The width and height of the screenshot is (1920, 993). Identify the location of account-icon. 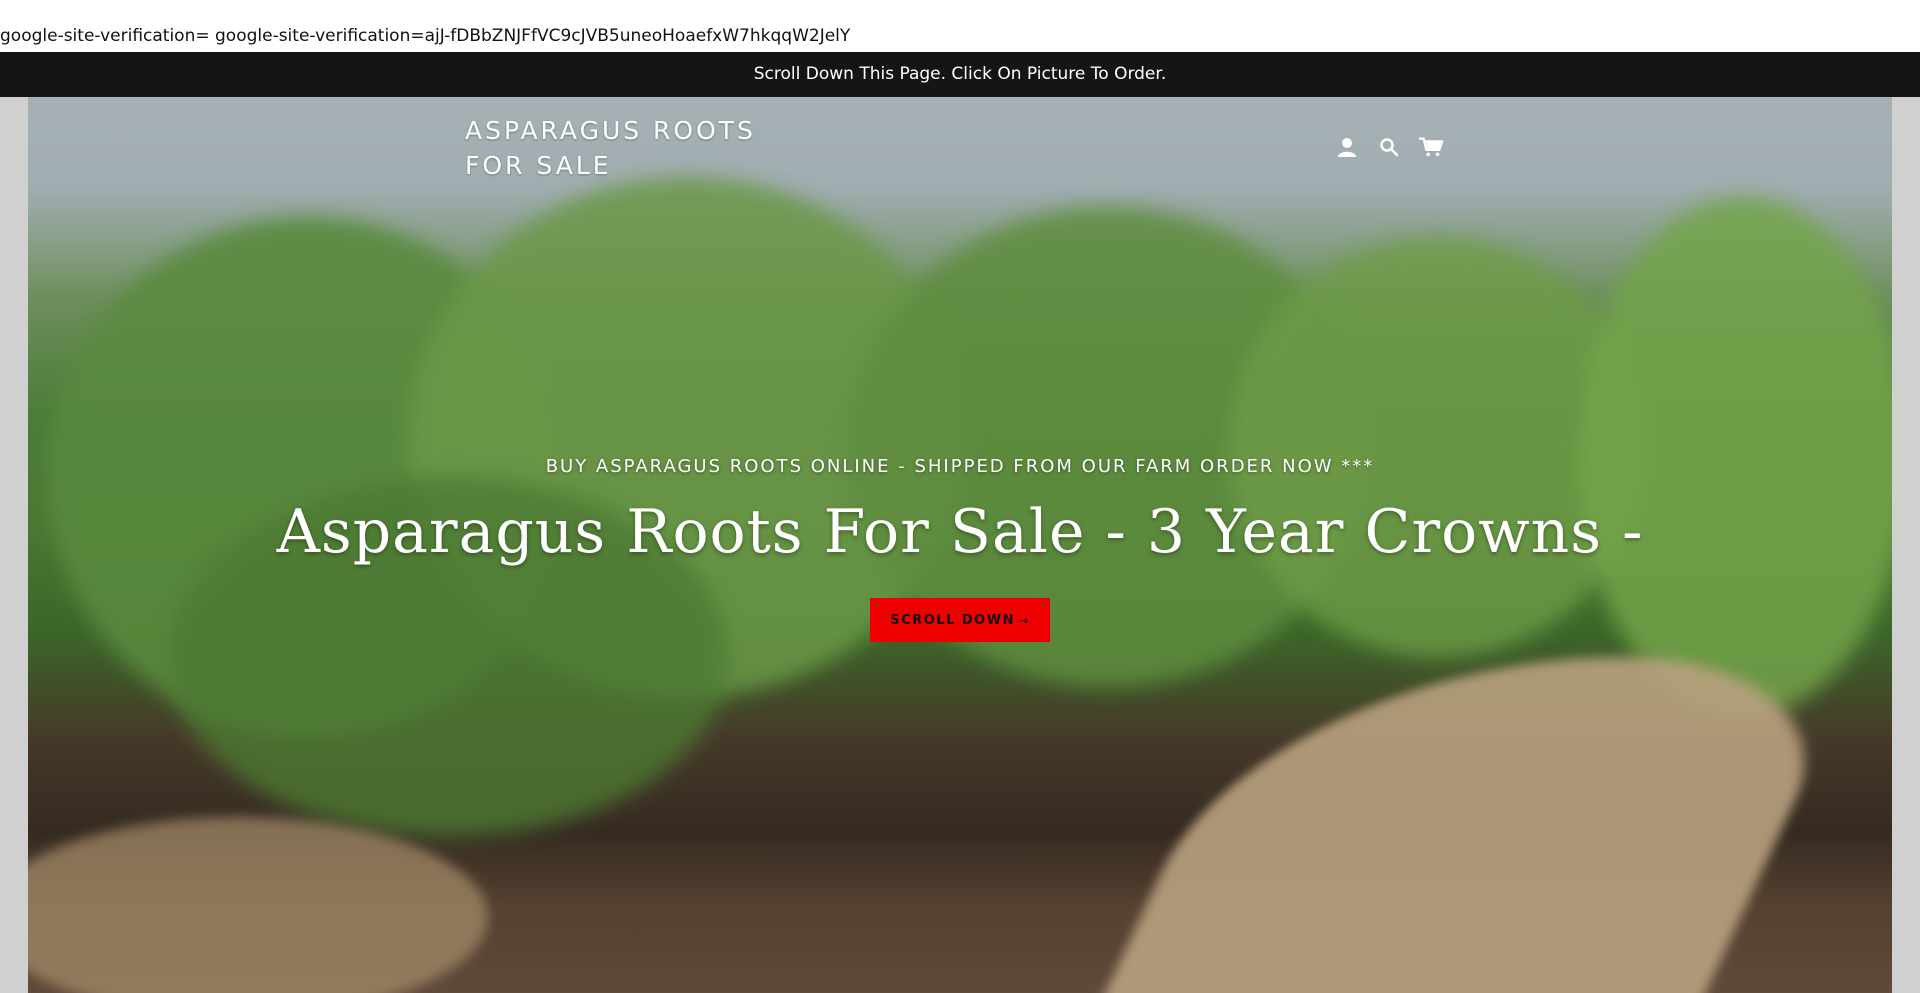
(1347, 147).